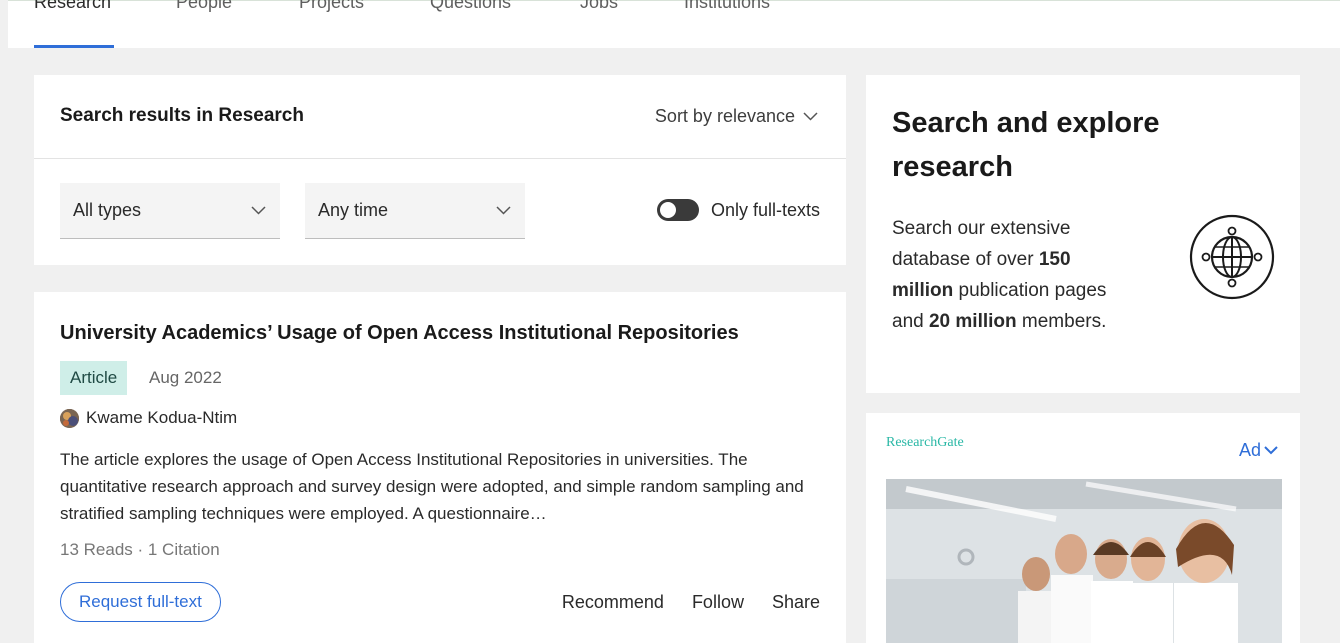 This screenshot has width=1340, height=643. Describe the element at coordinates (1026, 145) in the screenshot. I see `explore-title: Search and explore research` at that location.